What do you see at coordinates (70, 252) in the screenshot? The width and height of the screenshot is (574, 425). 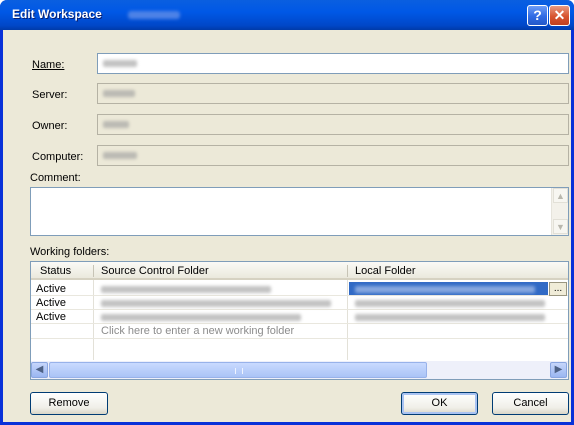 I see `working-folders-label: Working folders:` at bounding box center [70, 252].